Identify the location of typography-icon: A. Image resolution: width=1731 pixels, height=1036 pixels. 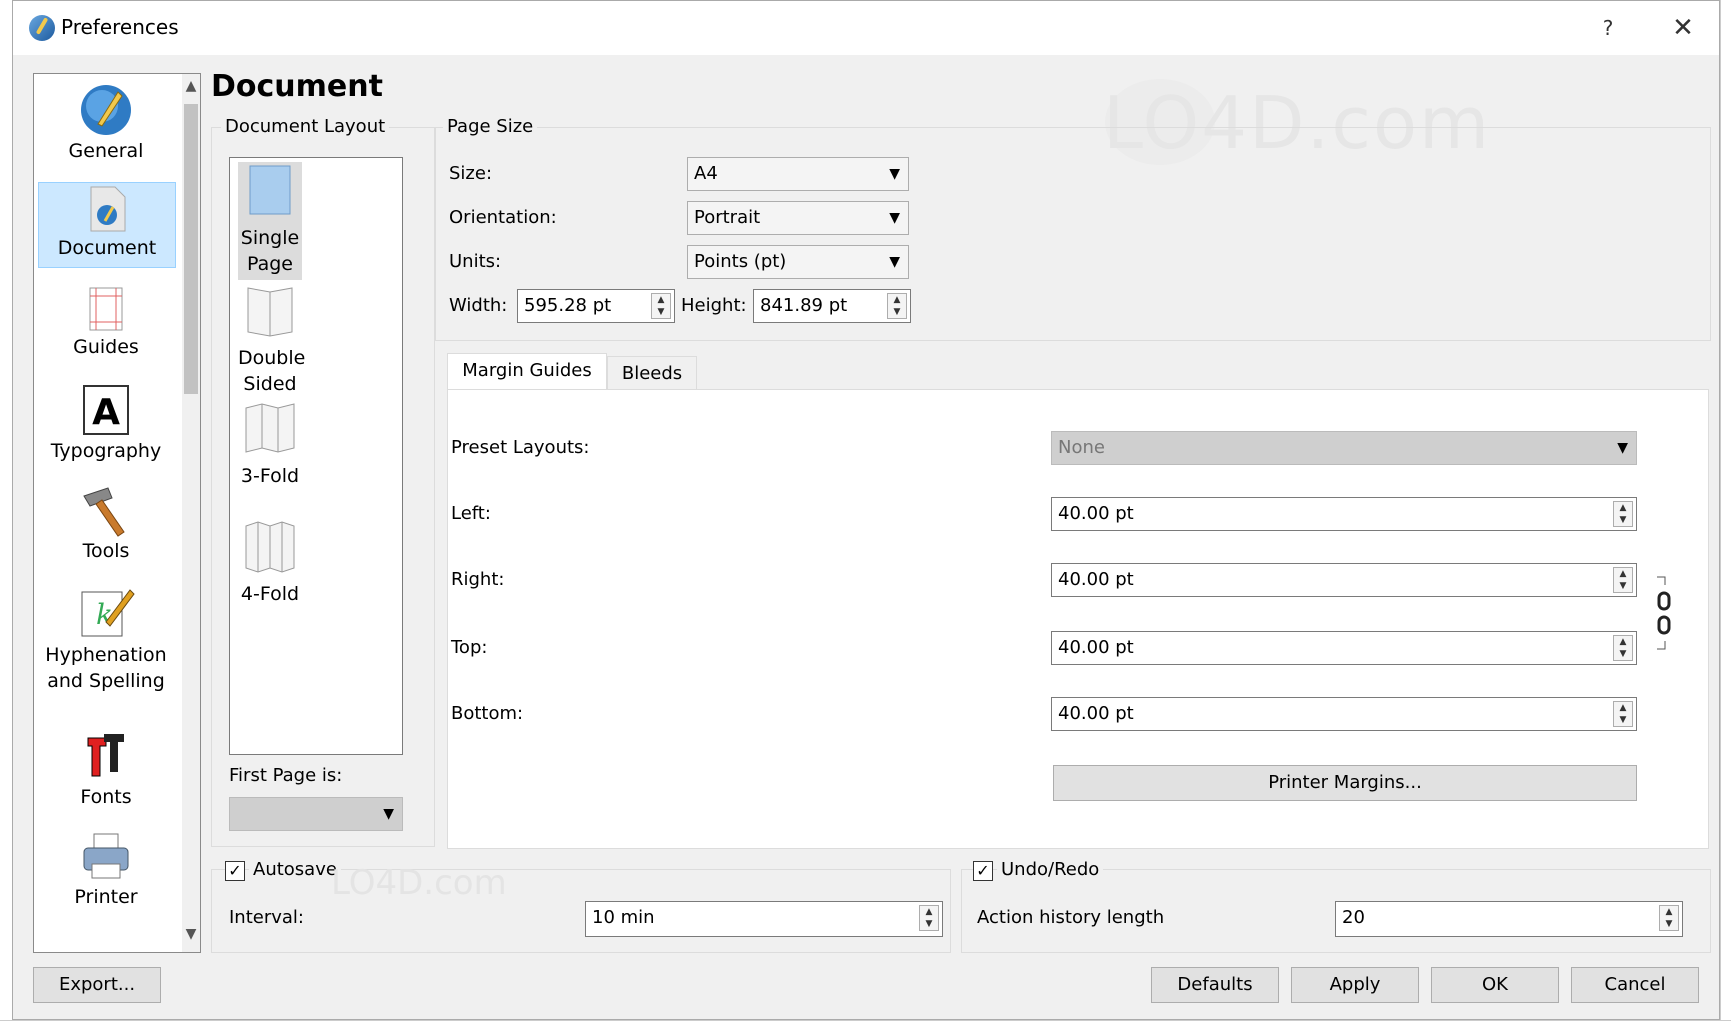
(106, 410).